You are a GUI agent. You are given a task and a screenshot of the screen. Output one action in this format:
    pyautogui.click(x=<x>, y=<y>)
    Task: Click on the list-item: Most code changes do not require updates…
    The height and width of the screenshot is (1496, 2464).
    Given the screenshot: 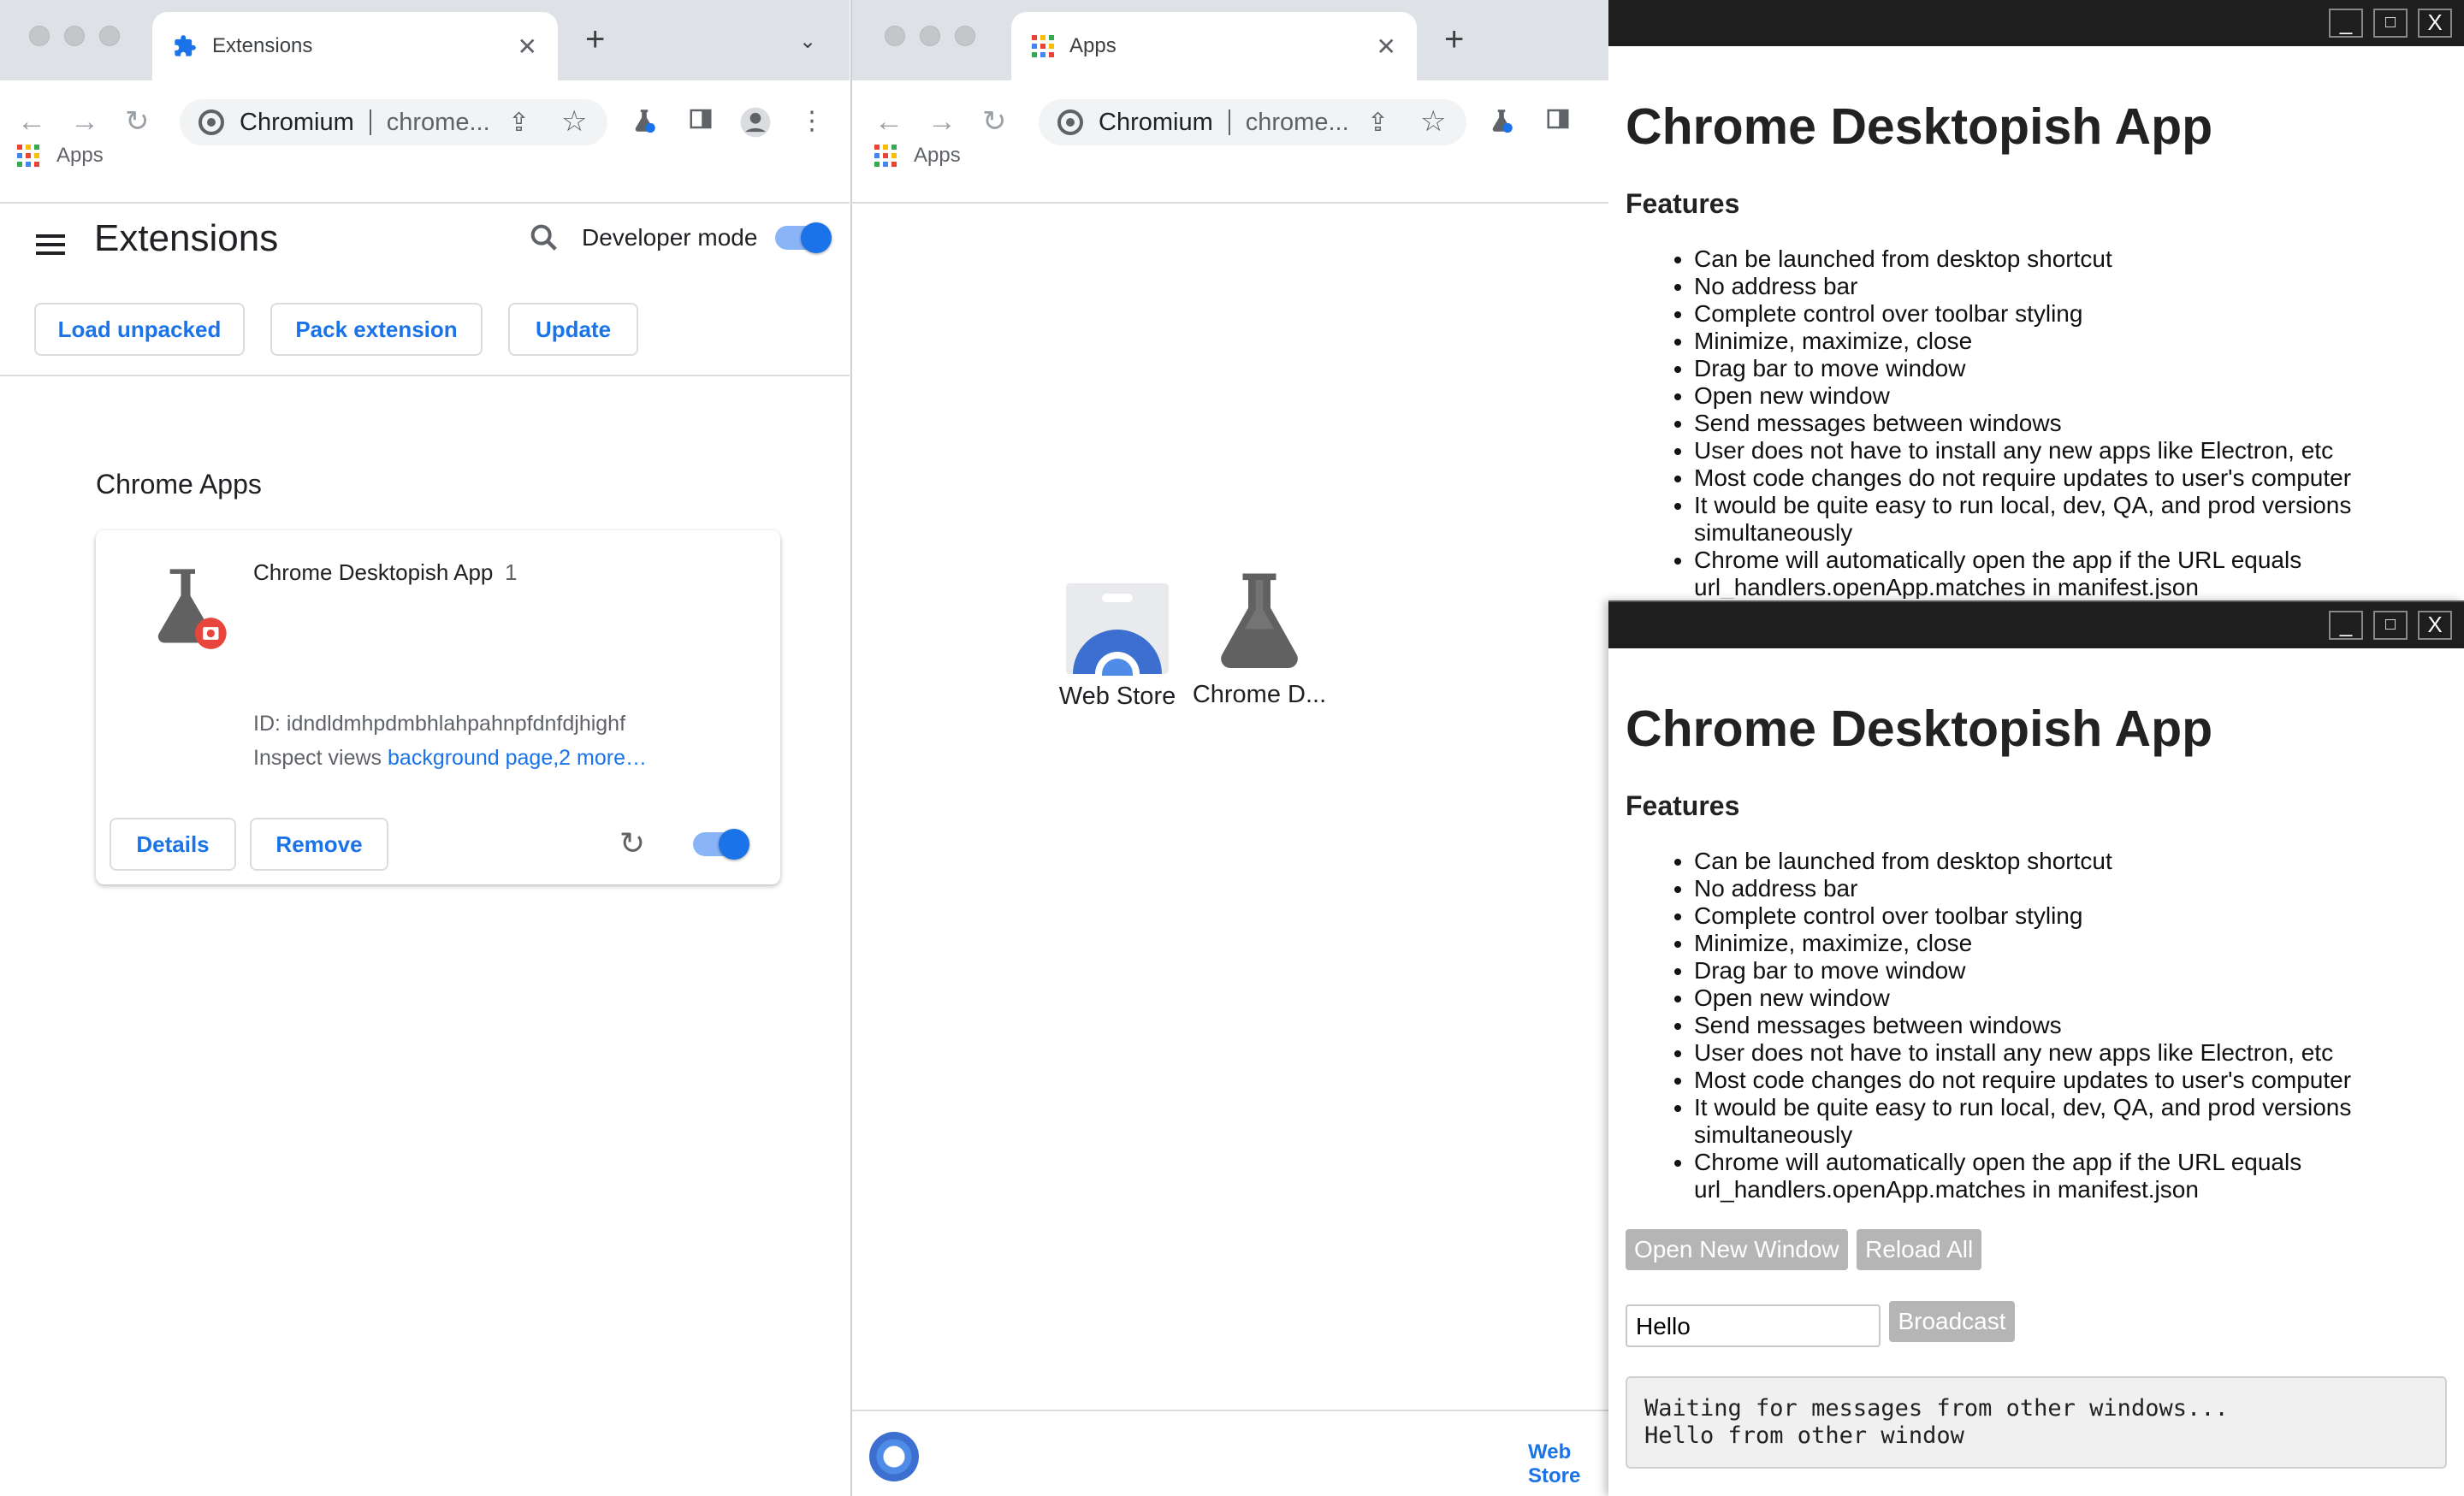 What is the action you would take?
    pyautogui.click(x=2070, y=1080)
    